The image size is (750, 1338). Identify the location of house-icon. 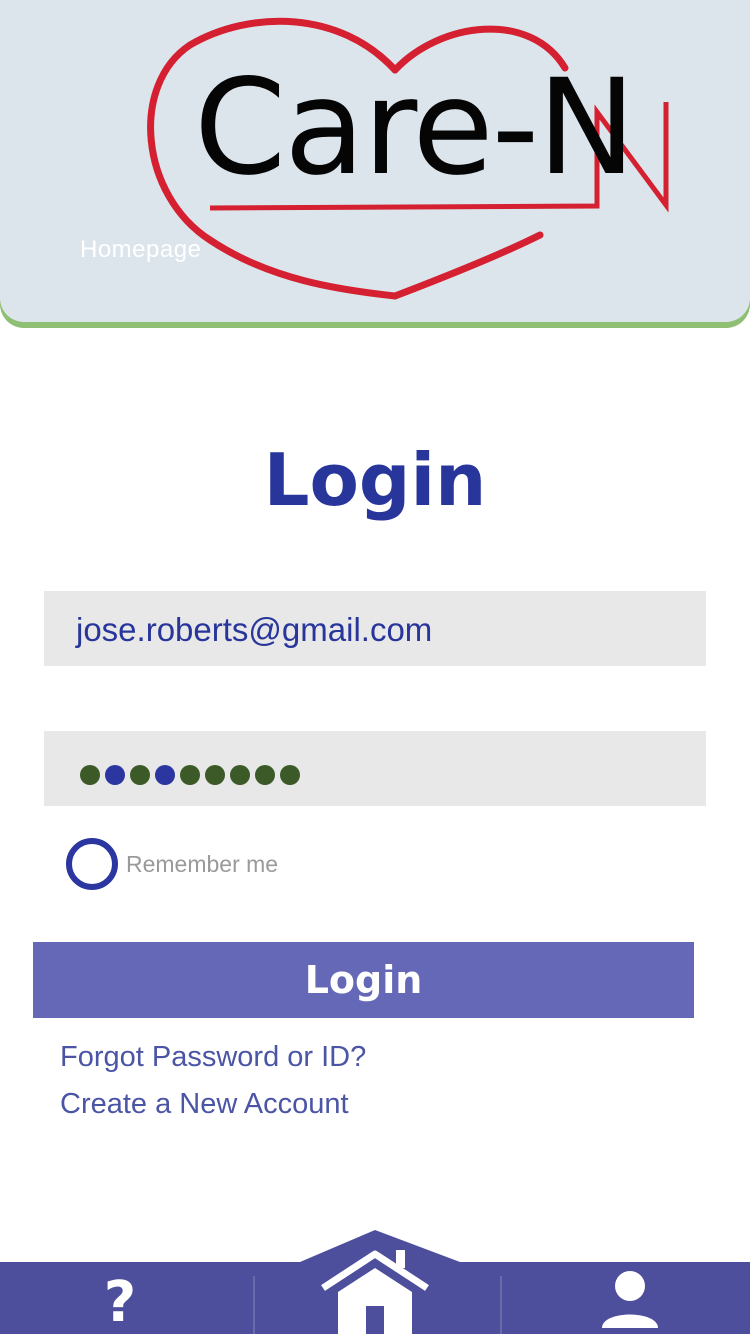
(375, 1292).